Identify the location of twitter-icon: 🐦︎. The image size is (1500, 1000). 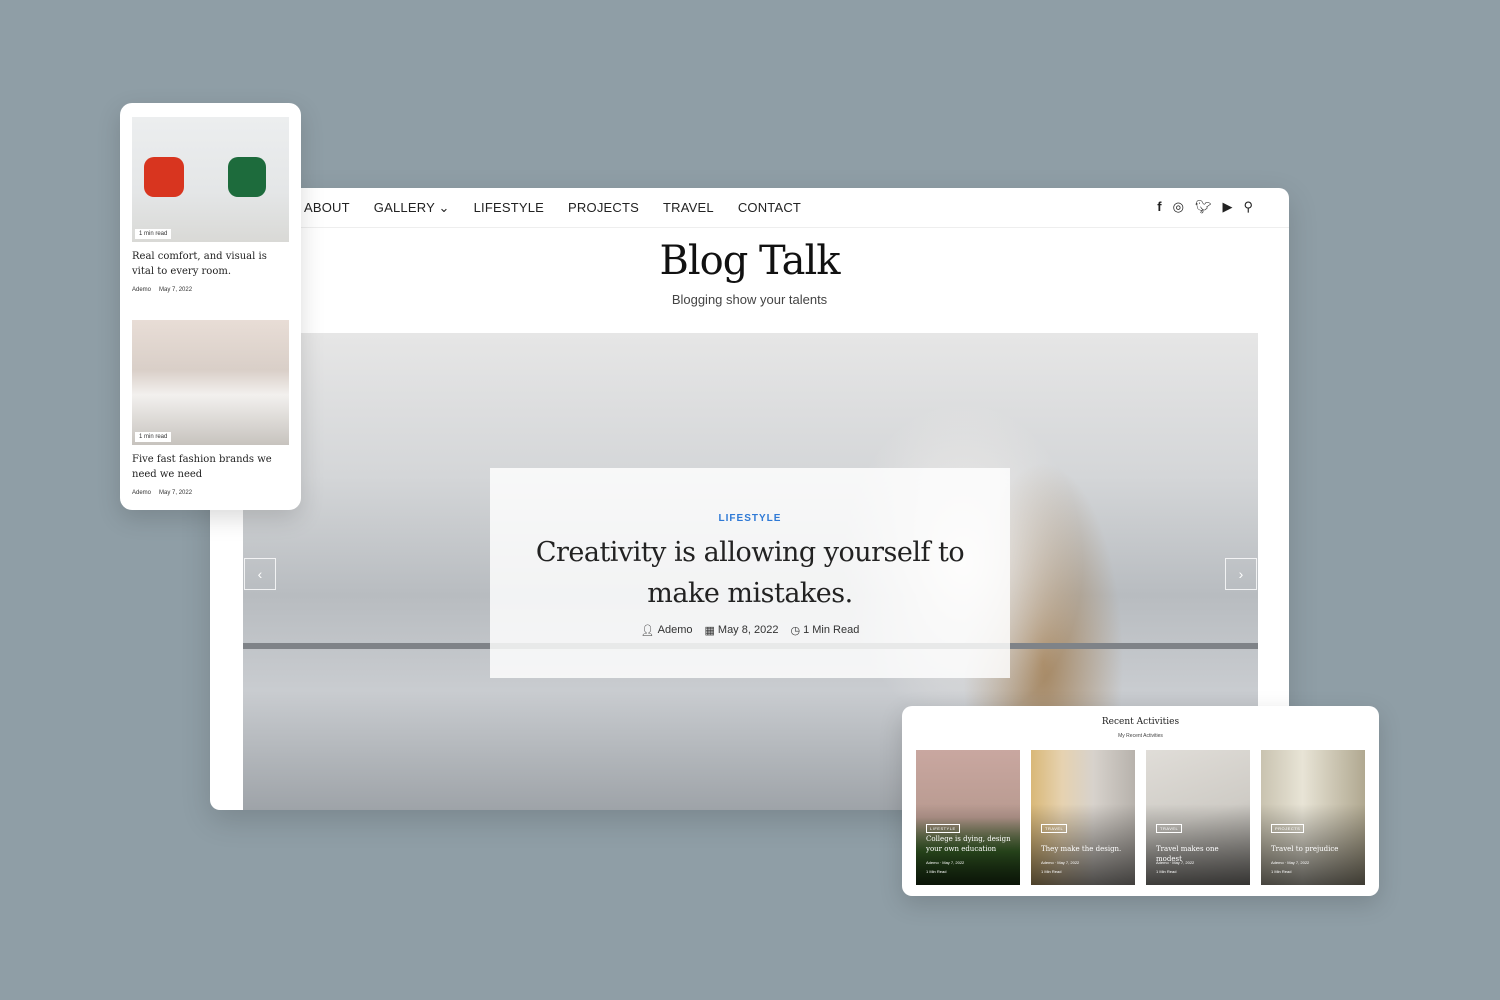
(1203, 207).